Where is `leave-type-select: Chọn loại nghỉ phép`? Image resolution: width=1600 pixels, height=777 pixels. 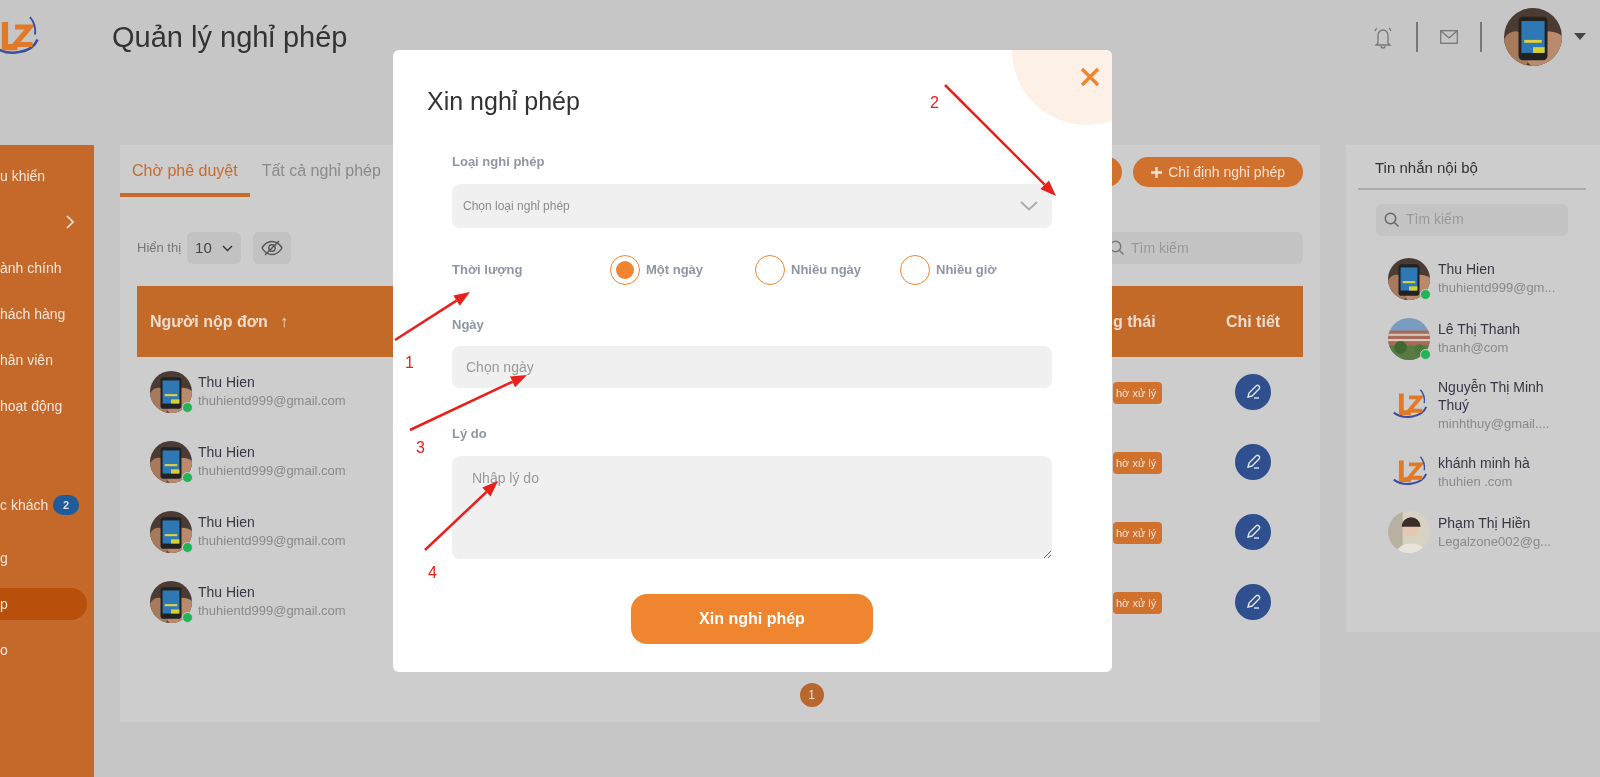
leave-type-select: Chọn loại nghỉ phép is located at coordinates (752, 205).